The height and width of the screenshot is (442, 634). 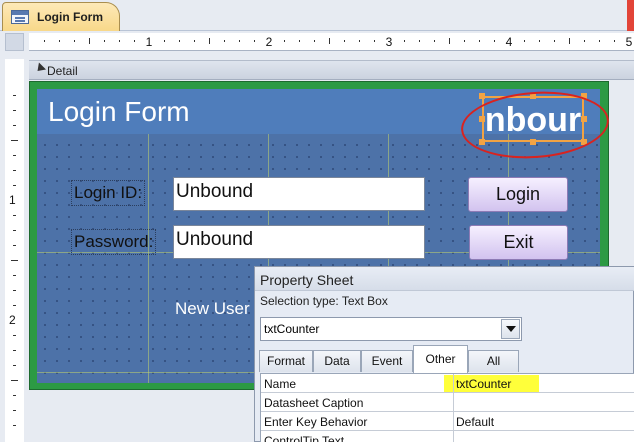 I want to click on property-value: txtCounter, so click(x=543, y=383).